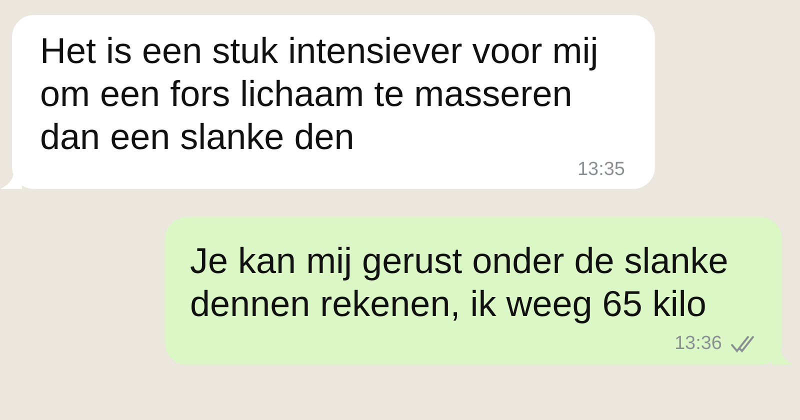  I want to click on message-time: 13:35, so click(601, 170).